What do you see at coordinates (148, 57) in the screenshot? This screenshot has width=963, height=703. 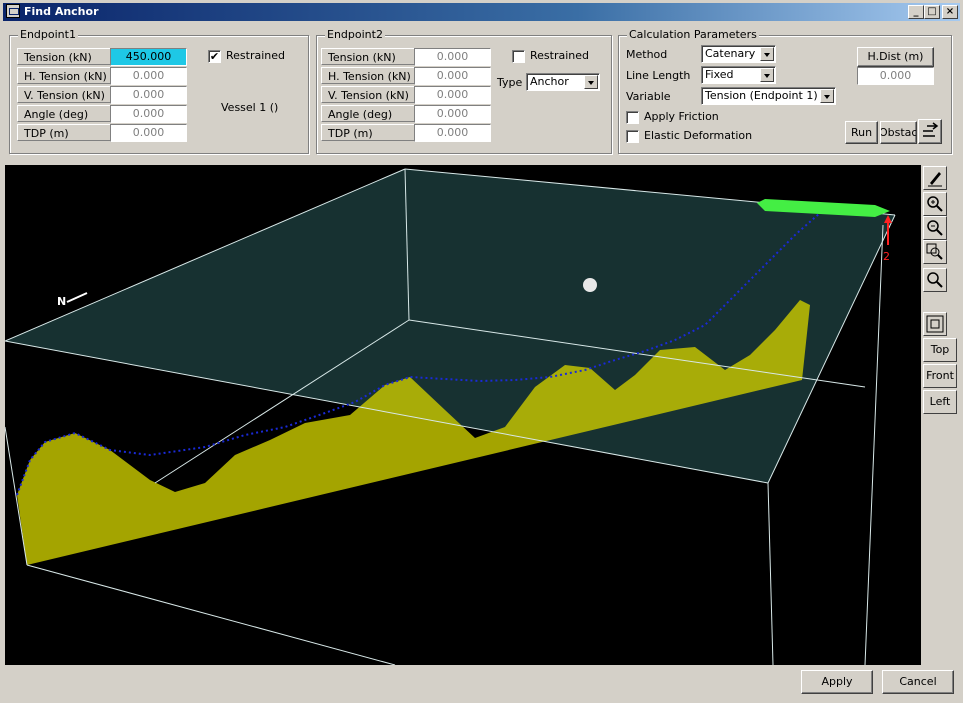 I see `endpoint1-row-value: 450.000` at bounding box center [148, 57].